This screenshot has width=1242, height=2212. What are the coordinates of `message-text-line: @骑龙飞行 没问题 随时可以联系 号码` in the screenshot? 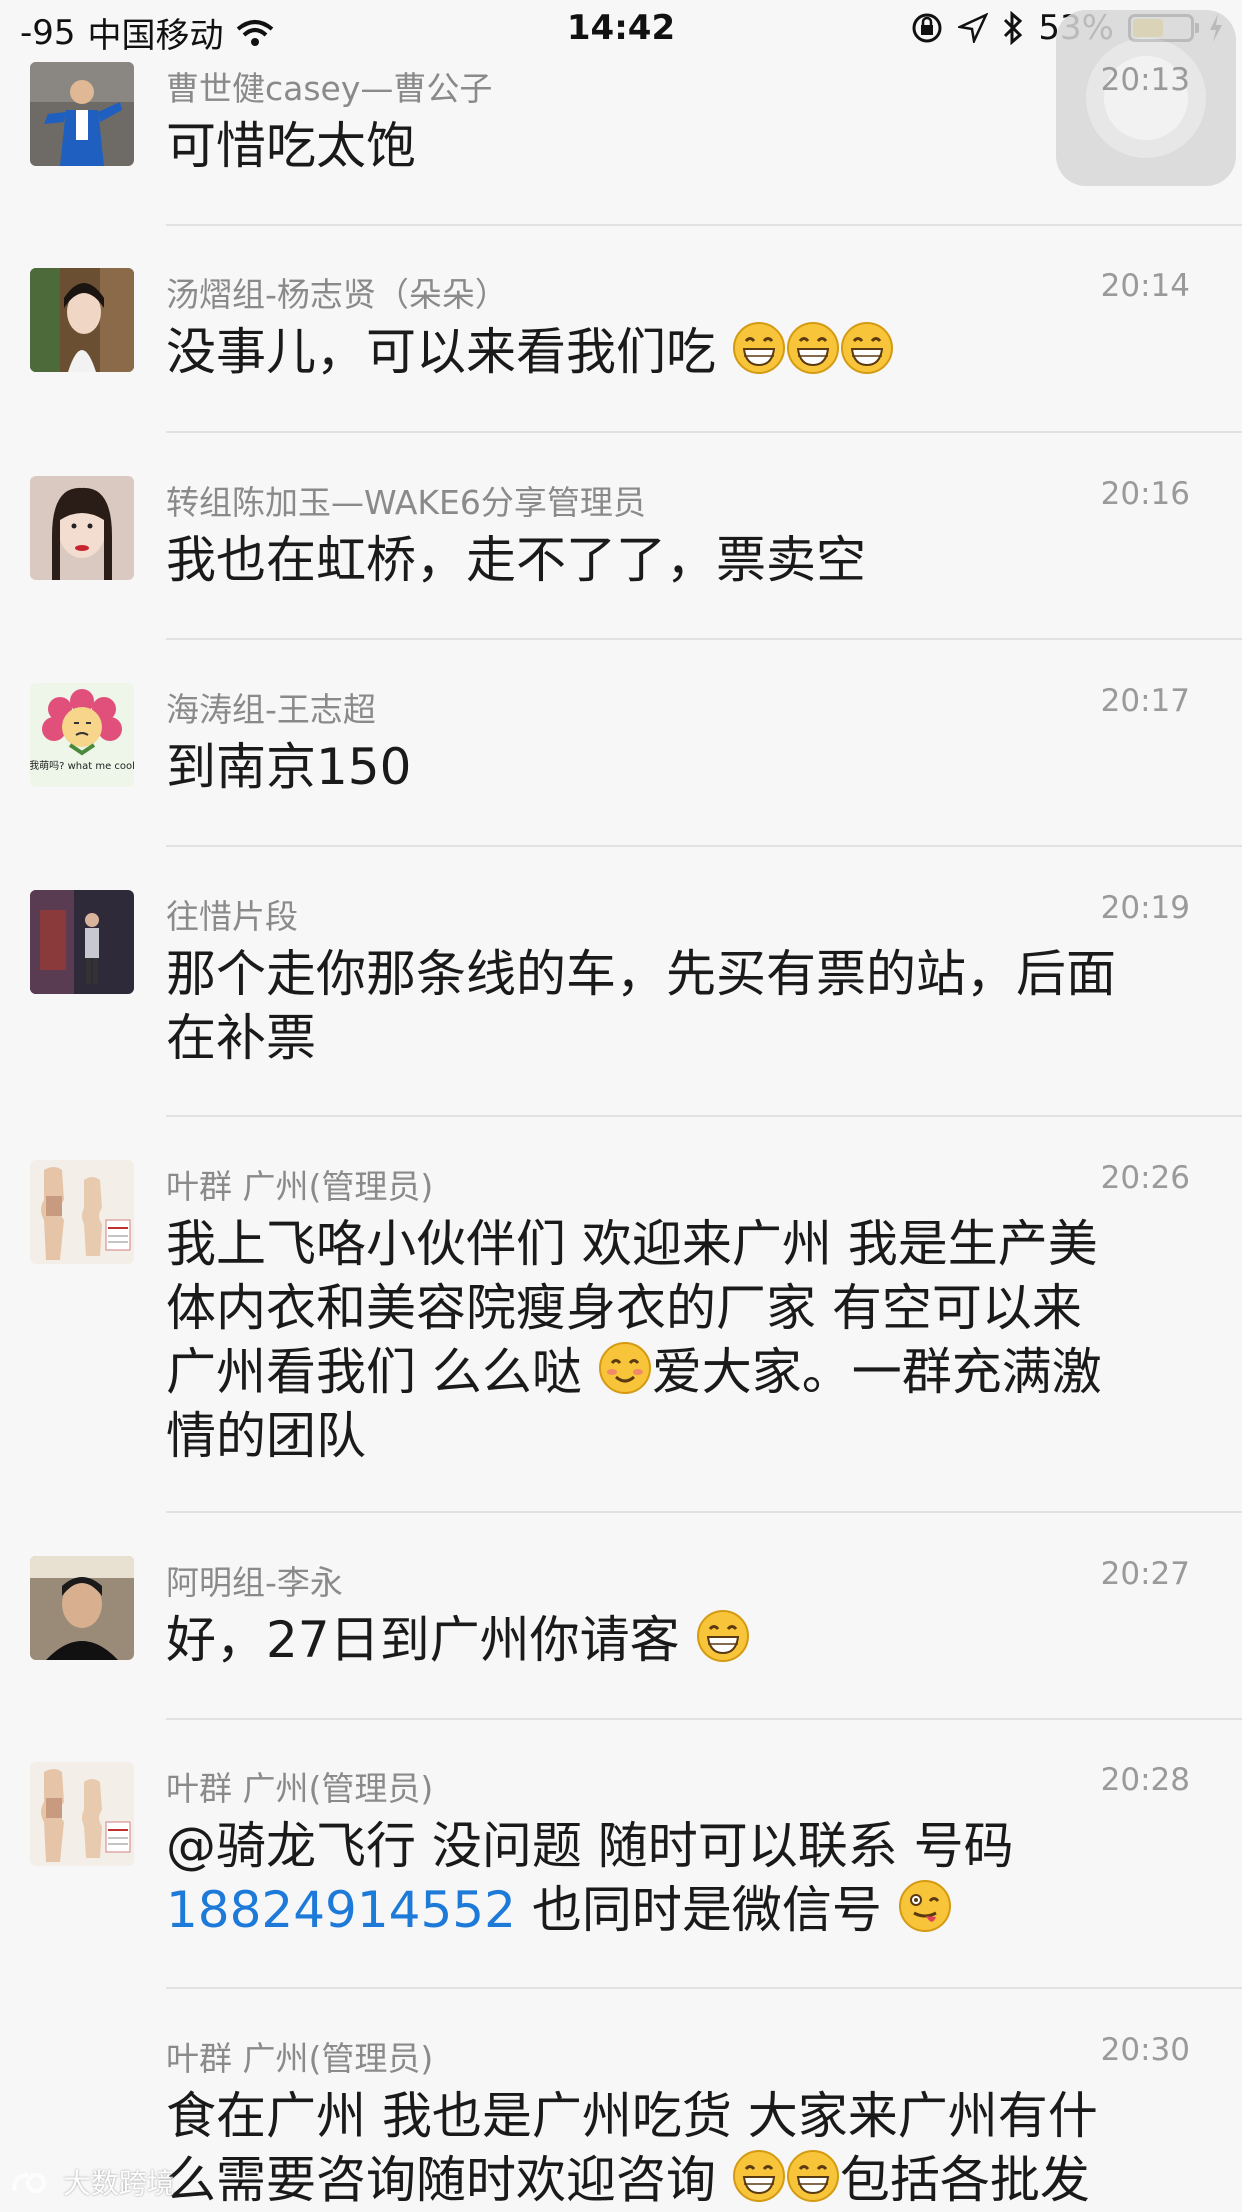 It's located at (590, 1846).